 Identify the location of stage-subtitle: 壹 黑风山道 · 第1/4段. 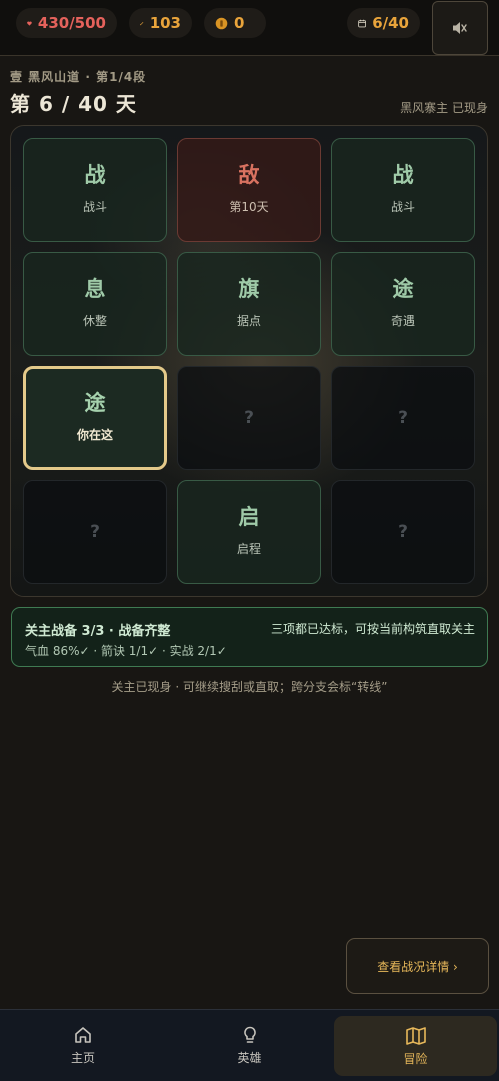
(78, 77).